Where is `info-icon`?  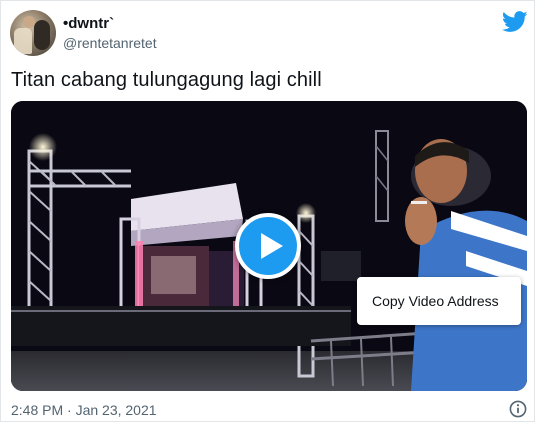
info-icon is located at coordinates (518, 409).